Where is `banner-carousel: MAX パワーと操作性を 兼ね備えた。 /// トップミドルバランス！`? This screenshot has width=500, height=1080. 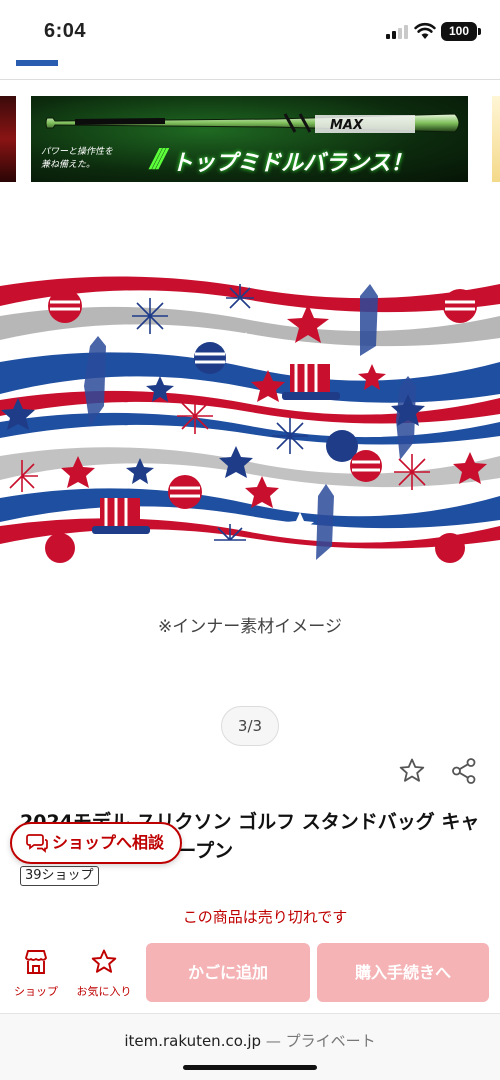
banner-carousel: MAX パワーと操作性を 兼ね備えた。 /// トップミドルバランス！ is located at coordinates (250, 139).